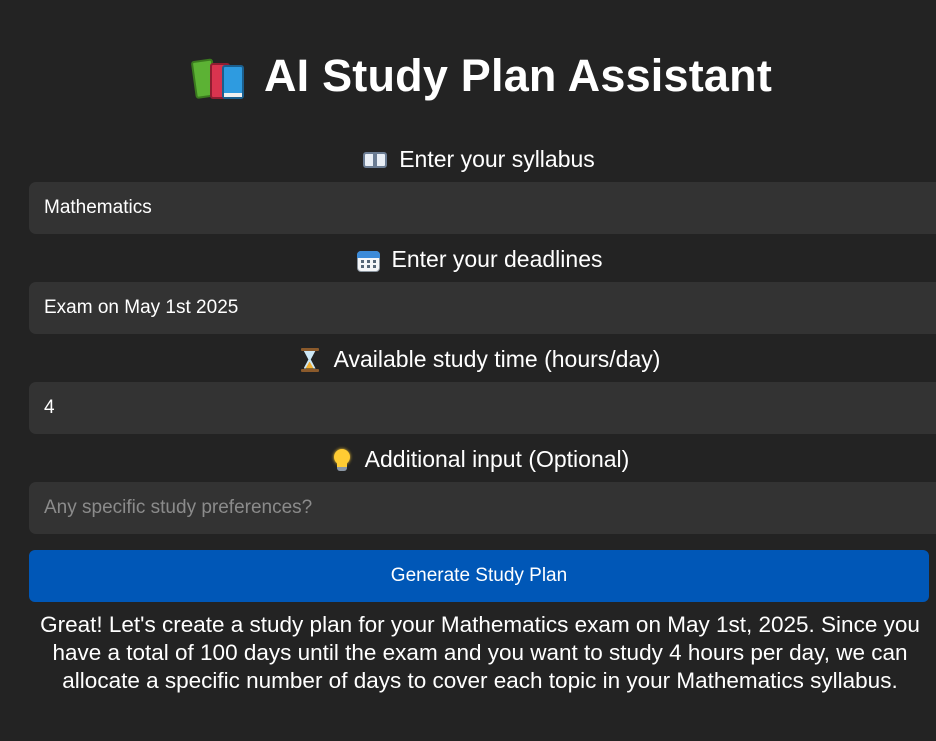 Image resolution: width=936 pixels, height=741 pixels. I want to click on generate-study-plan-button: Generate Study Plan, so click(479, 576).